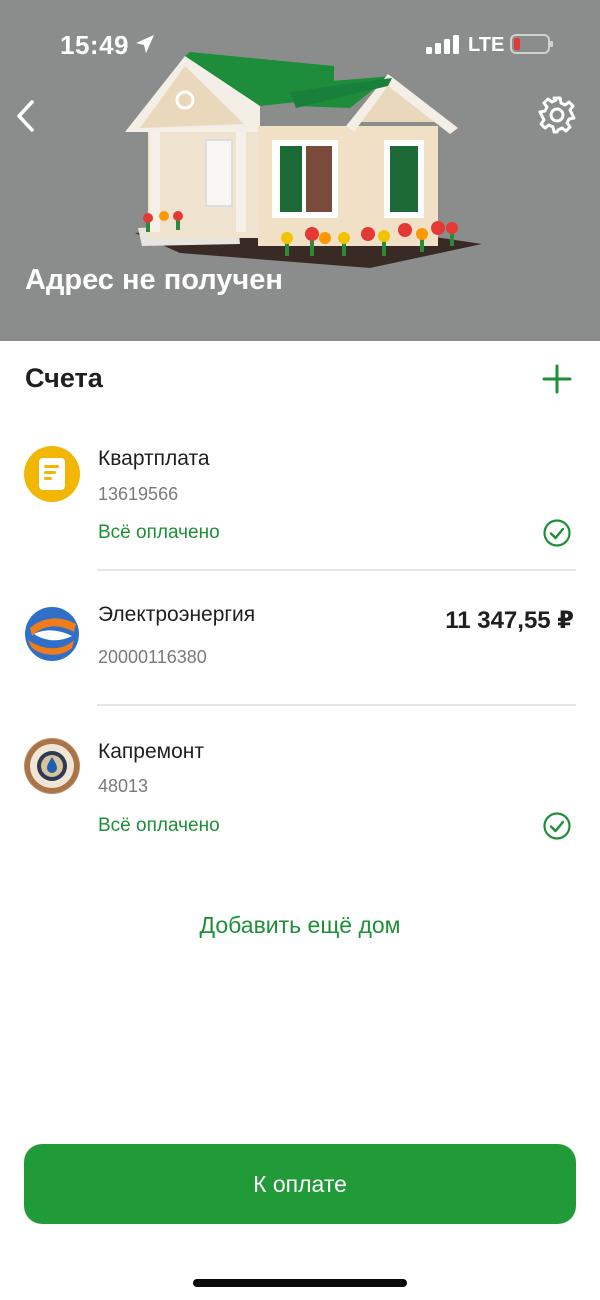 This screenshot has height=1300, width=600. Describe the element at coordinates (52, 634) in the screenshot. I see `electricity-logo-icon` at that location.